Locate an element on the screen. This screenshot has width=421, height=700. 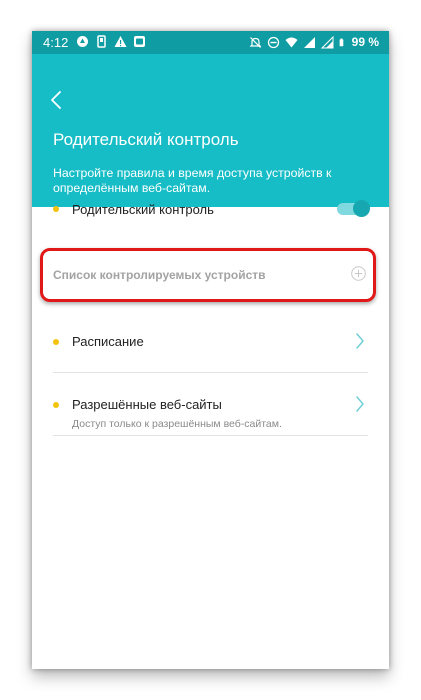
parental-control-toggle is located at coordinates (353, 208).